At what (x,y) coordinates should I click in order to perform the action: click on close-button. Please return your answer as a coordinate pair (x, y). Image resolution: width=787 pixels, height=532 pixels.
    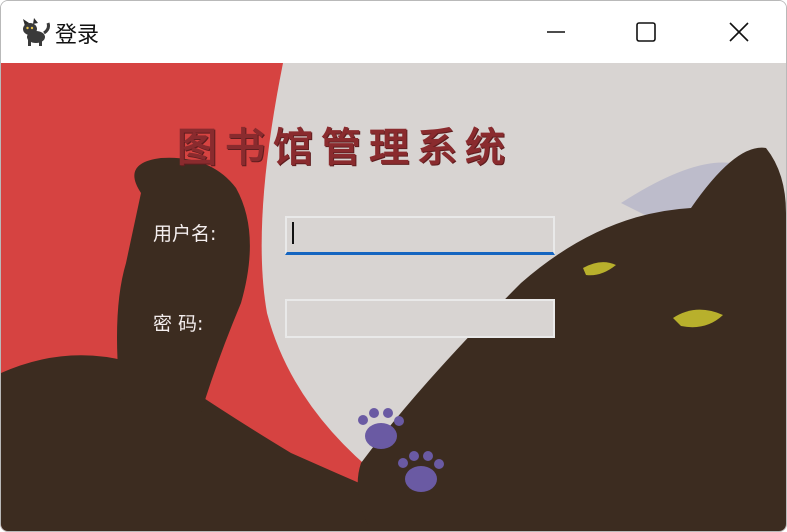
    Looking at the image, I should click on (739, 32).